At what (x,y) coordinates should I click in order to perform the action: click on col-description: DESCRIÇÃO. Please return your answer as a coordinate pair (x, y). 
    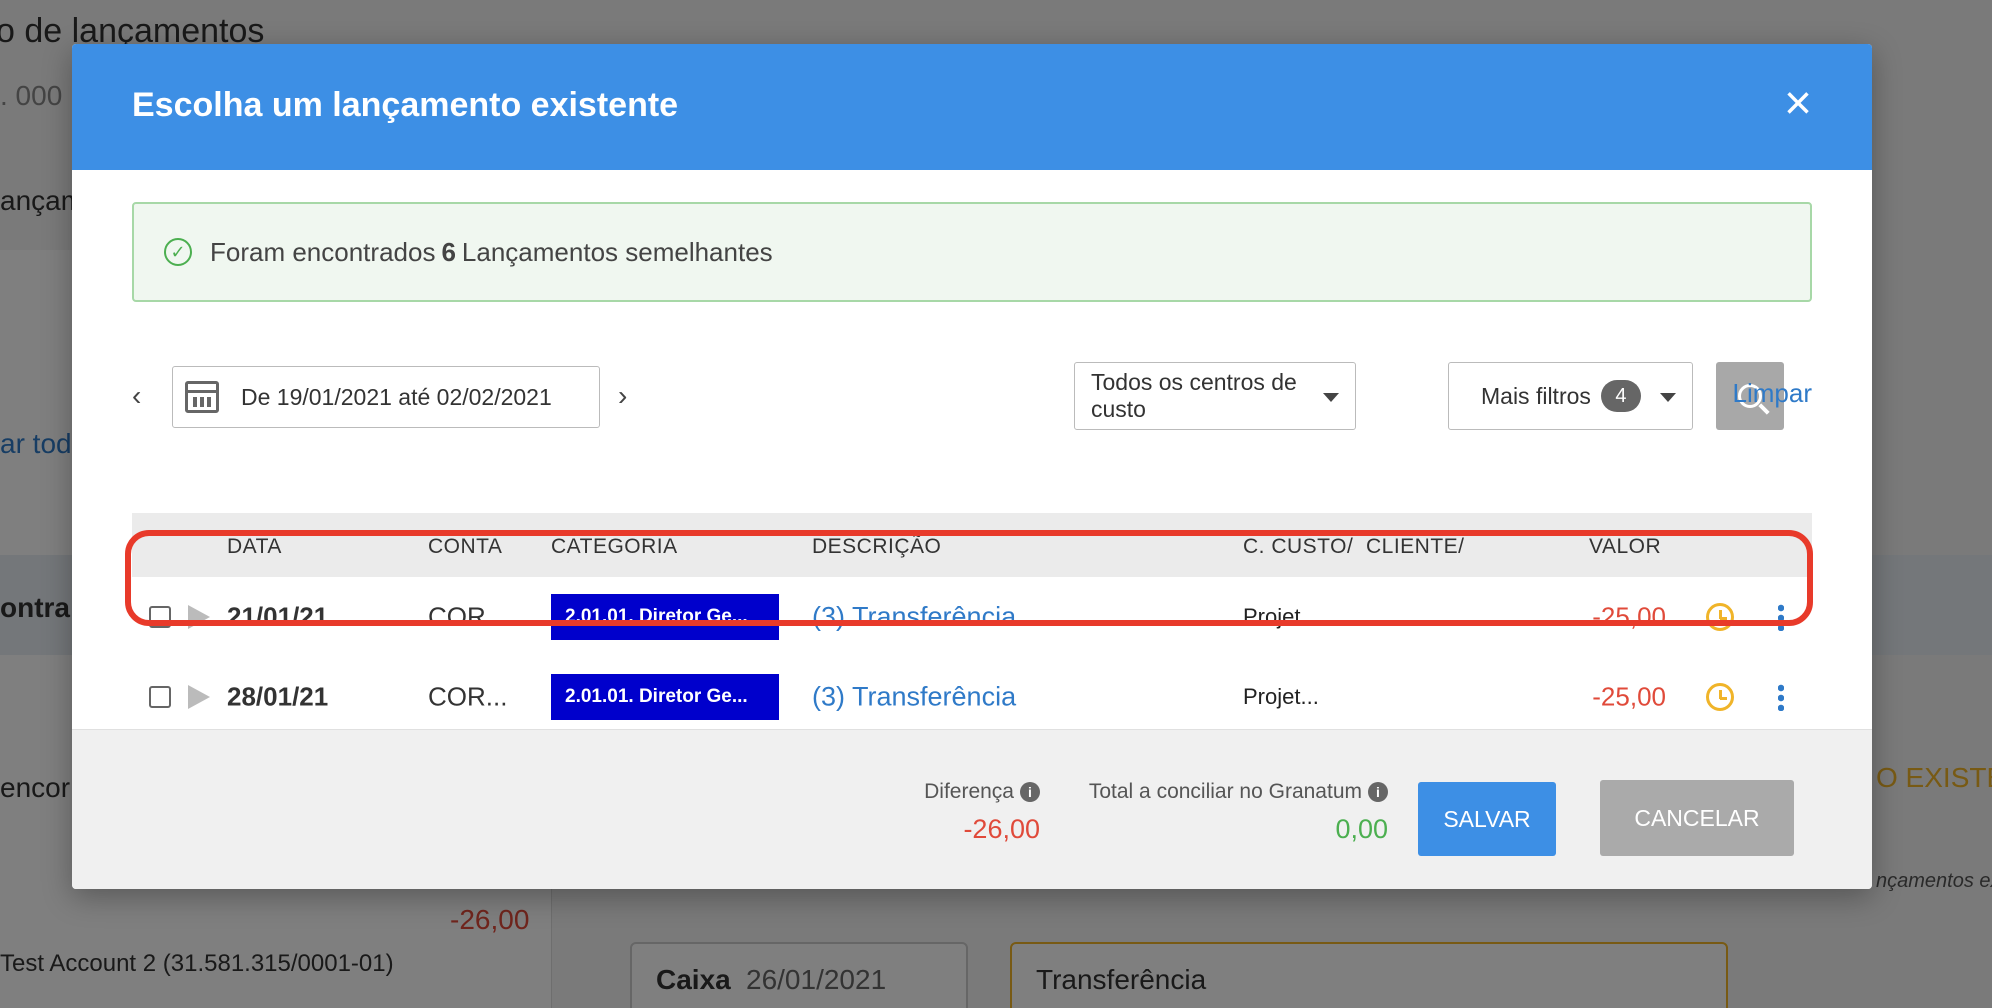
    Looking at the image, I should click on (876, 547).